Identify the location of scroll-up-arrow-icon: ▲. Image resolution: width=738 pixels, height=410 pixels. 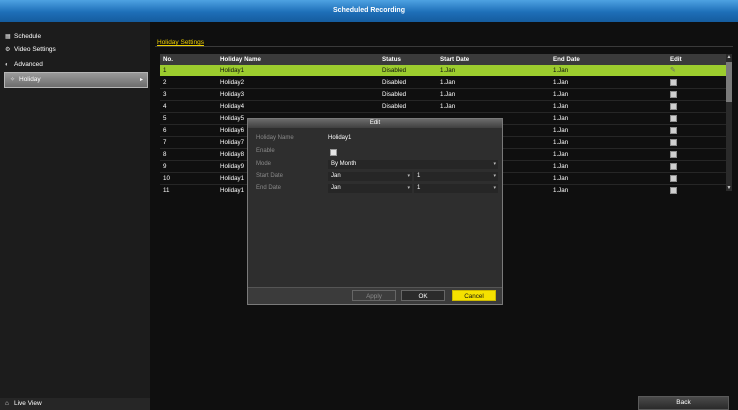
(729, 57).